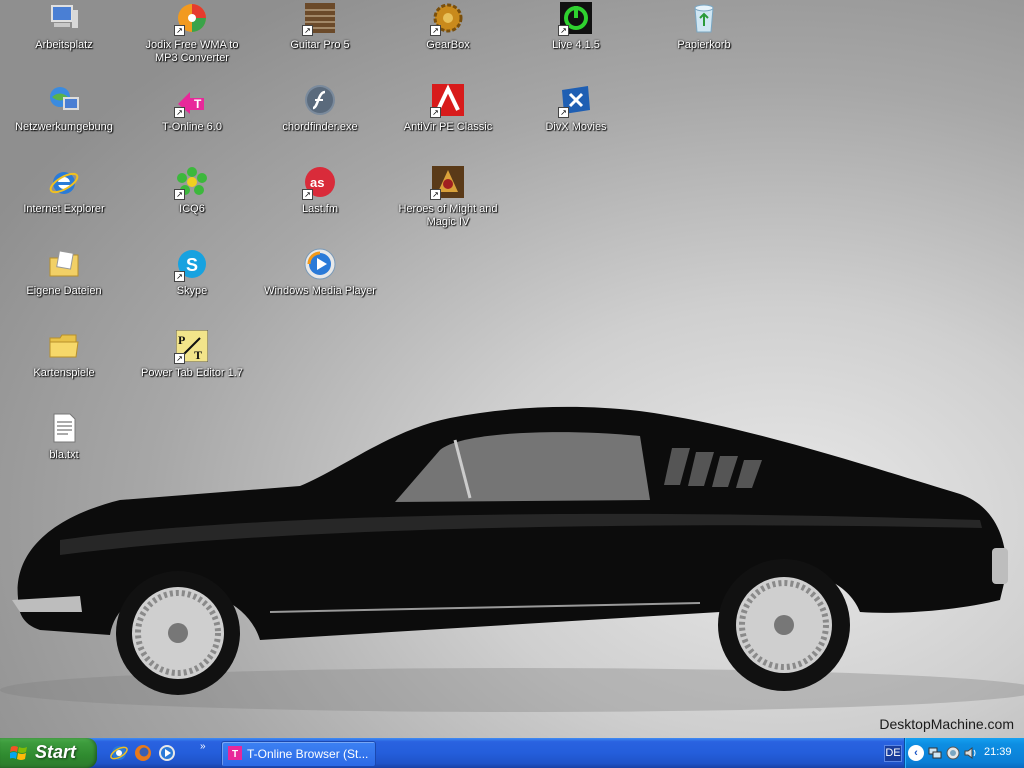  Describe the element at coordinates (448, 127) in the screenshot. I see `desktop-icon-label: AntiVir PE Classic` at that location.